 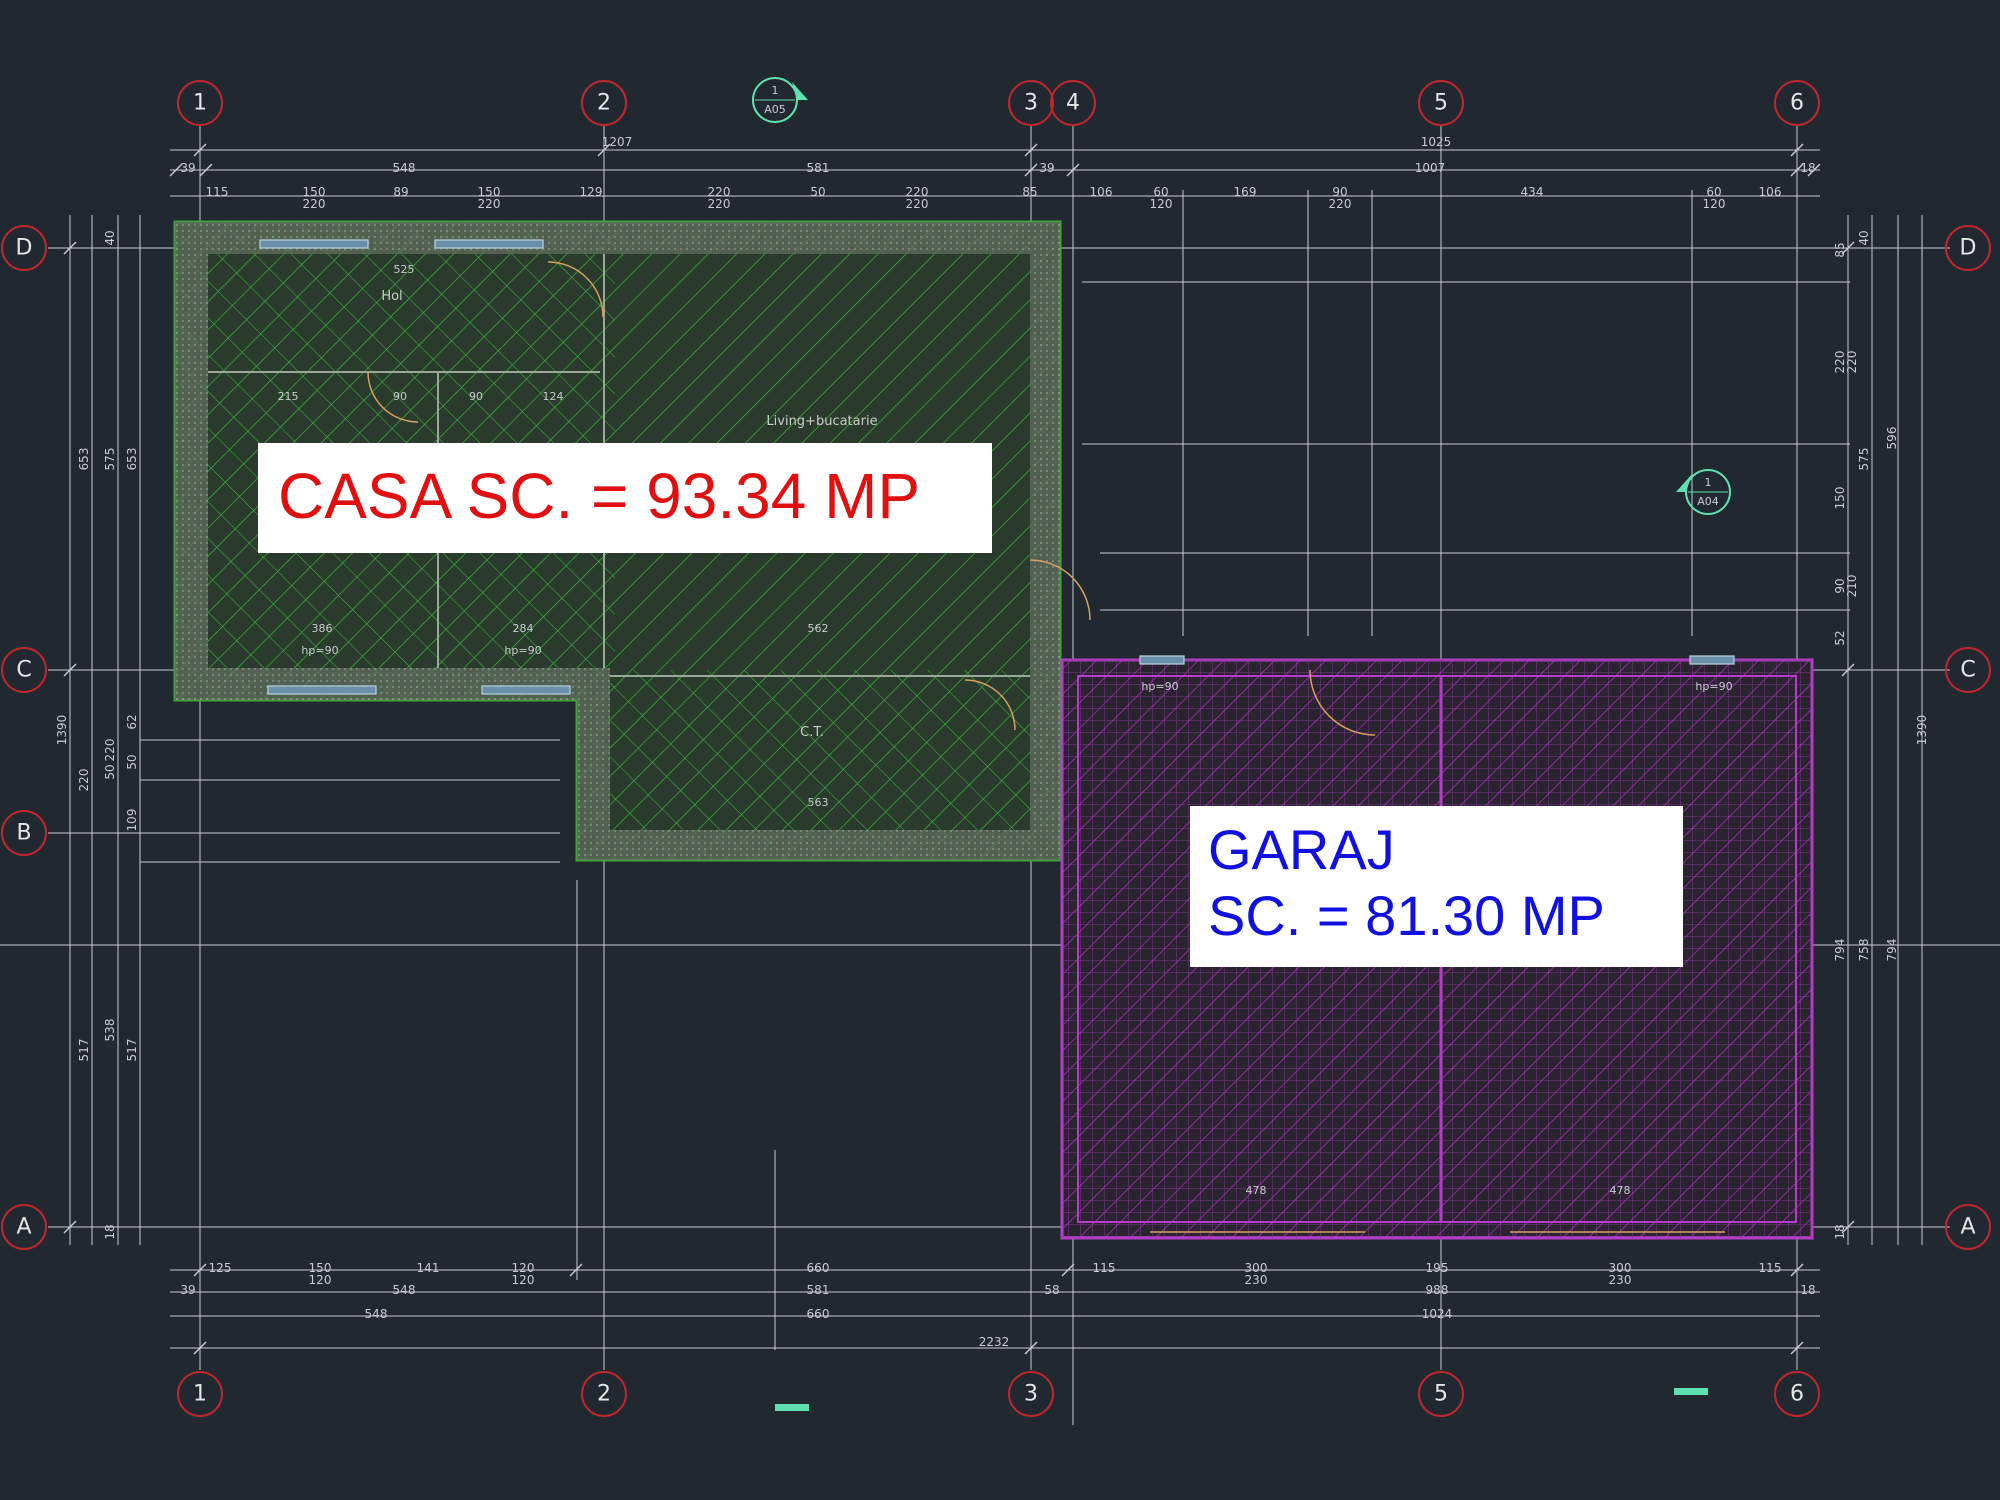 I want to click on dim-right: 596, so click(x=1892, y=438).